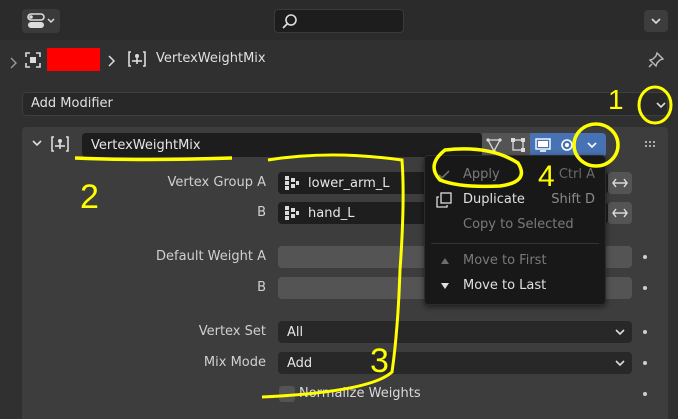 Image resolution: width=678 pixels, height=419 pixels. What do you see at coordinates (546, 176) in the screenshot?
I see `annotation-4: 4` at bounding box center [546, 176].